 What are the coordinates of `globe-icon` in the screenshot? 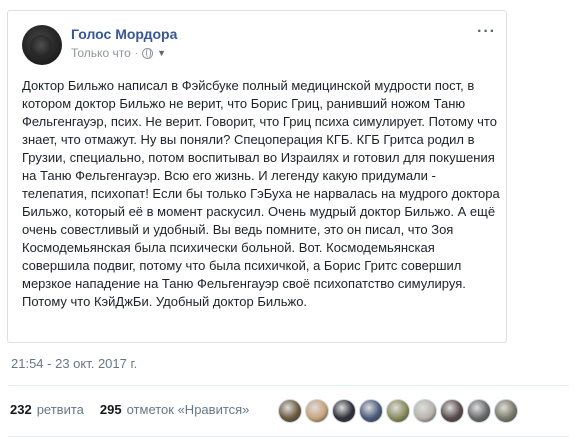 It's located at (148, 53).